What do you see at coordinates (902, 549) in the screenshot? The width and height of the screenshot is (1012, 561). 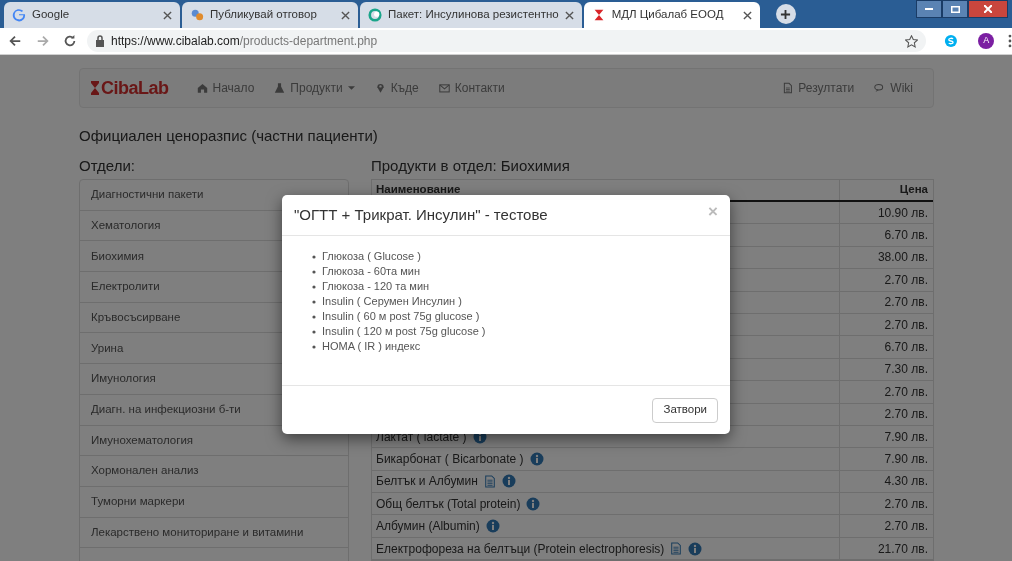 I see `price-cell-text: 21.70 лв.` at bounding box center [902, 549].